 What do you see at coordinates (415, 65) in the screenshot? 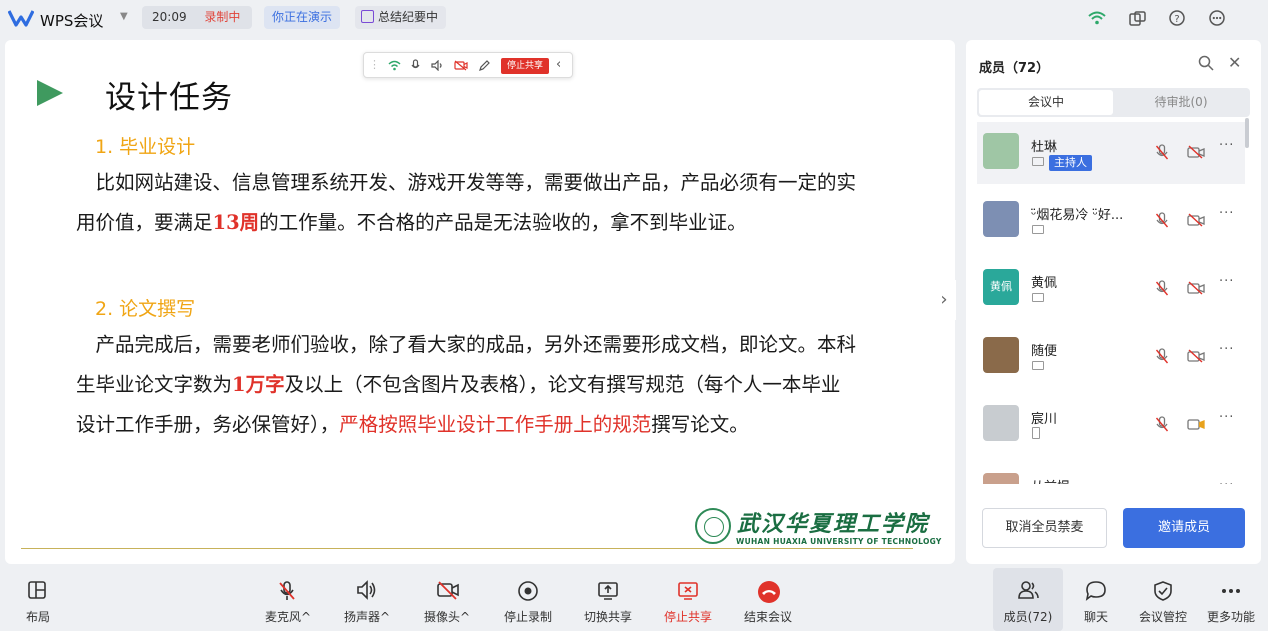
I see `mic-icon` at bounding box center [415, 65].